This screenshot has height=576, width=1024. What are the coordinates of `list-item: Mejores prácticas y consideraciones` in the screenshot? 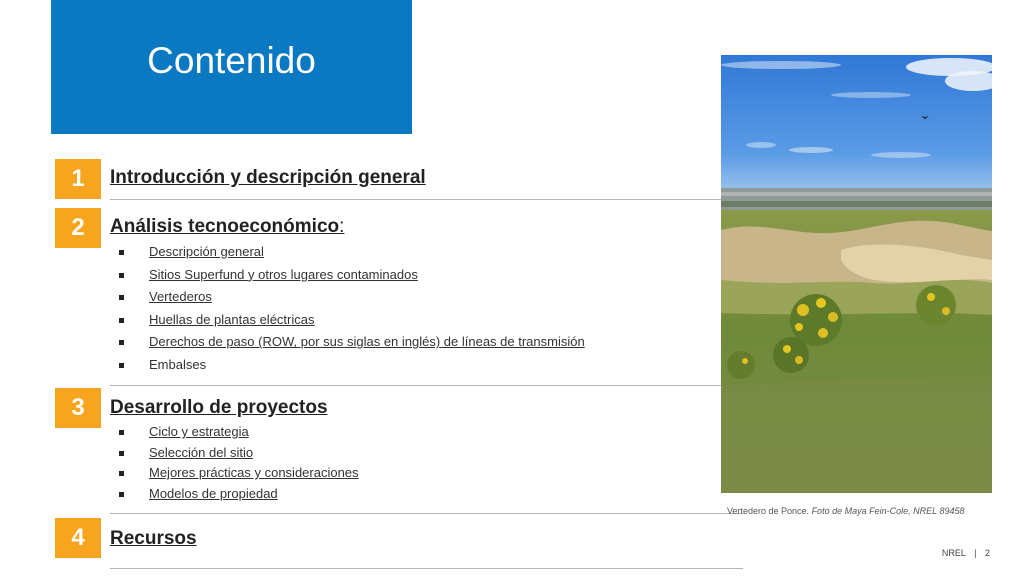 It's located at (239, 475).